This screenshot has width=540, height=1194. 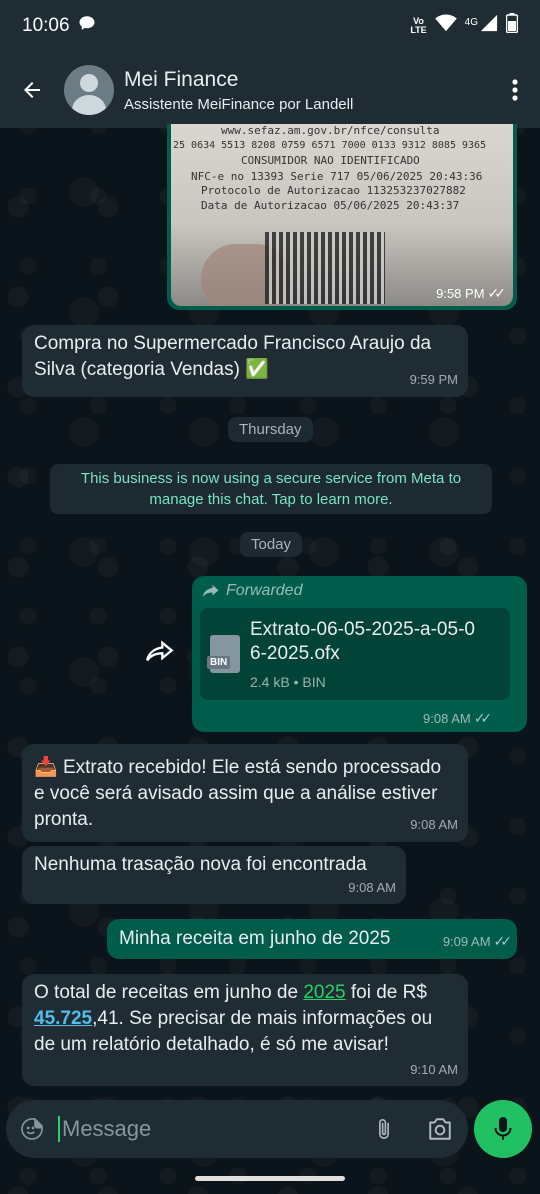 I want to click on status-time: 10:06, so click(x=46, y=25).